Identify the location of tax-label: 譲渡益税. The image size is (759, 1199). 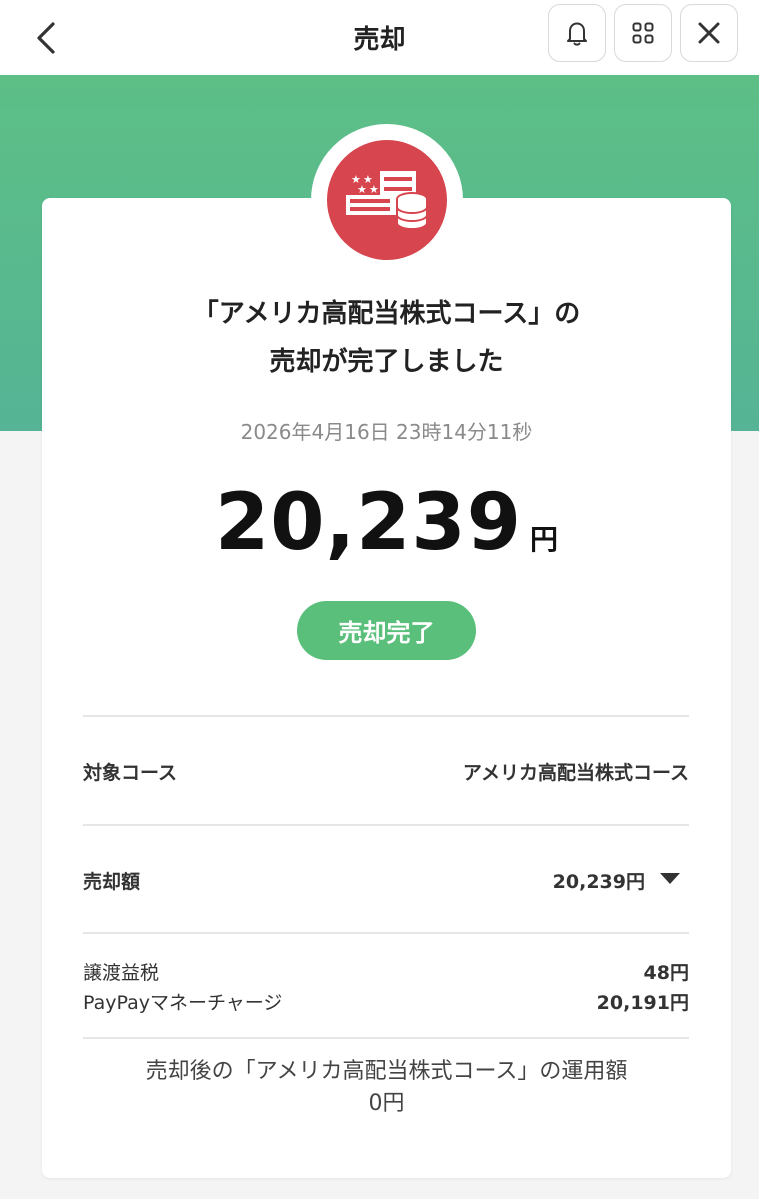
(121, 973).